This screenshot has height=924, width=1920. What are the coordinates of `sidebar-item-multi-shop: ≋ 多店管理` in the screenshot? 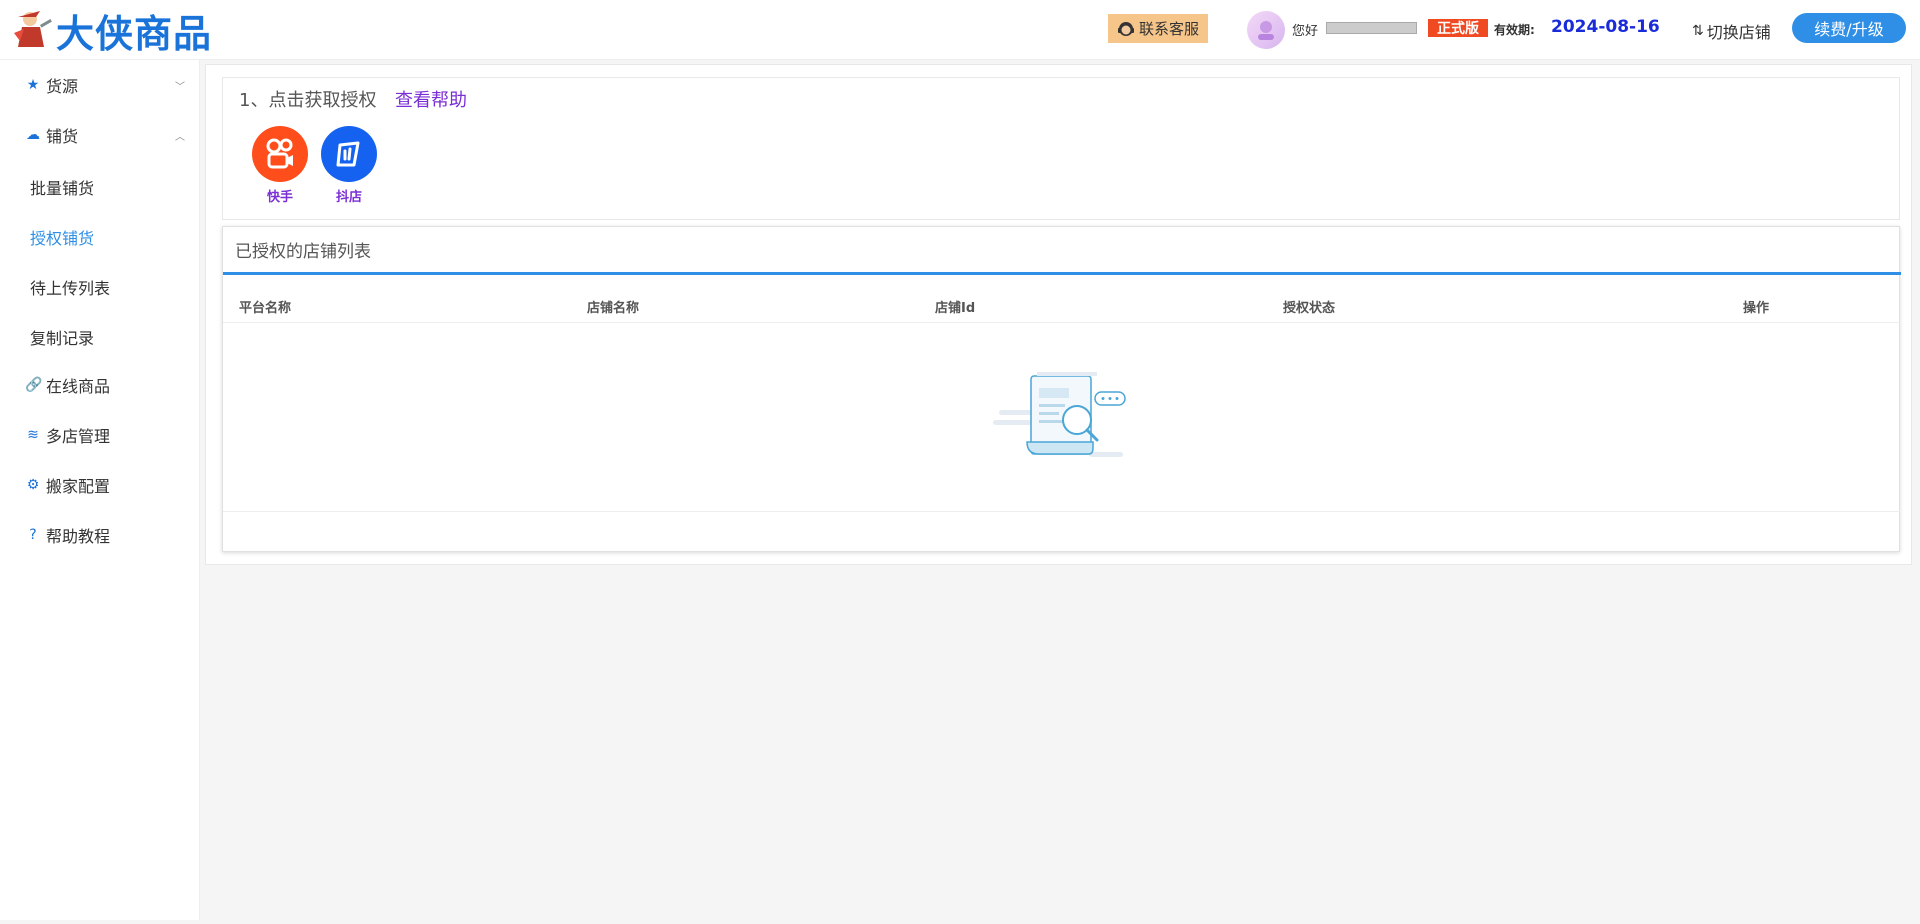 It's located at (100, 435).